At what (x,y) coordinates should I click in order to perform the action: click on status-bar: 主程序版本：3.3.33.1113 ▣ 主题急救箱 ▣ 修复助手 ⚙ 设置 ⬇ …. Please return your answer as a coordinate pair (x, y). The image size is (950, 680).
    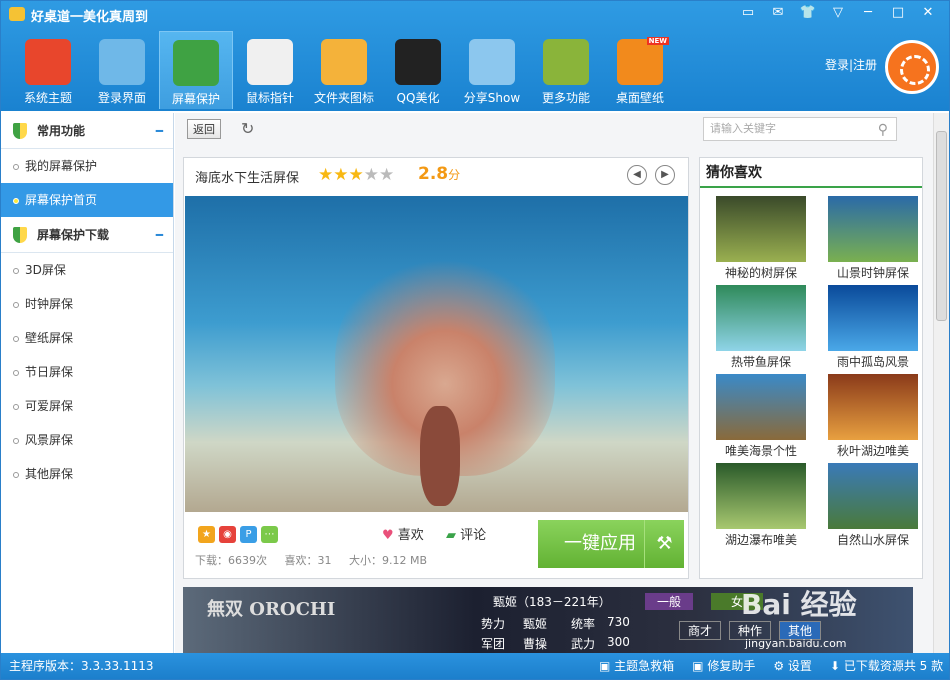
    Looking at the image, I should click on (475, 666).